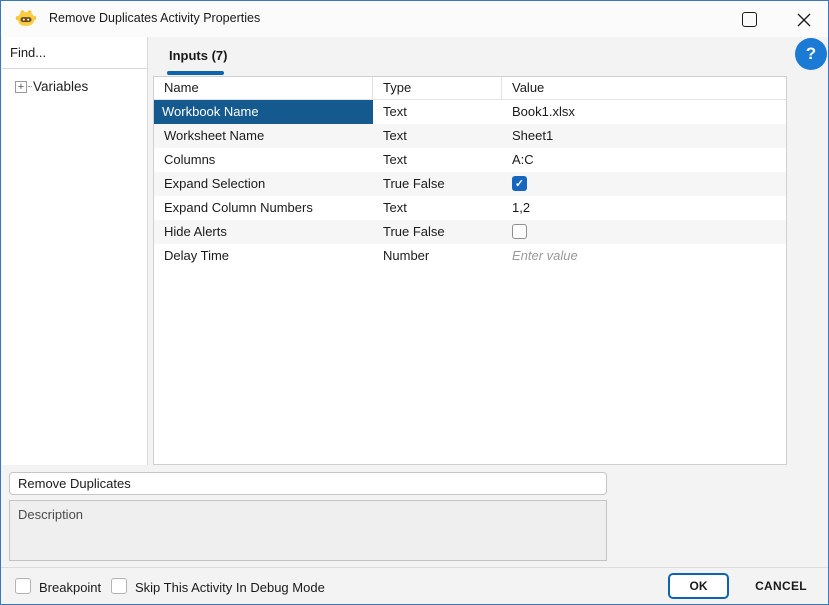 The width and height of the screenshot is (829, 605). I want to click on table-row: Delay Time Number Enter value, so click(470, 256).